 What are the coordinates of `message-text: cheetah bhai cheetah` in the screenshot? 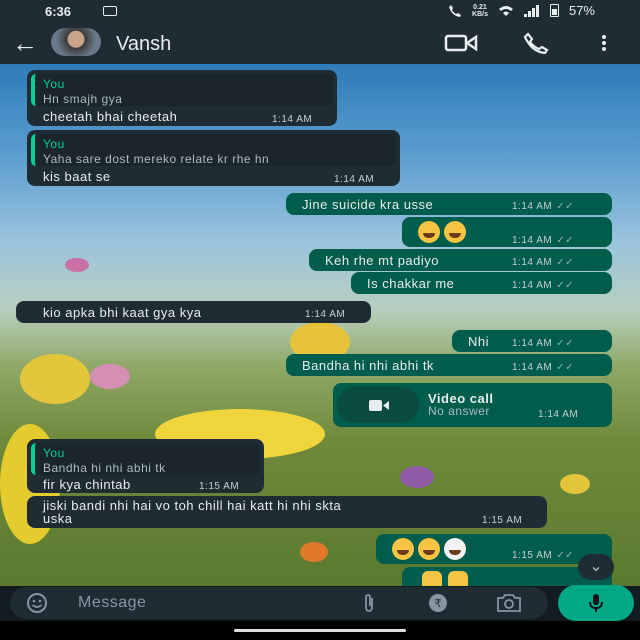 It's located at (110, 116).